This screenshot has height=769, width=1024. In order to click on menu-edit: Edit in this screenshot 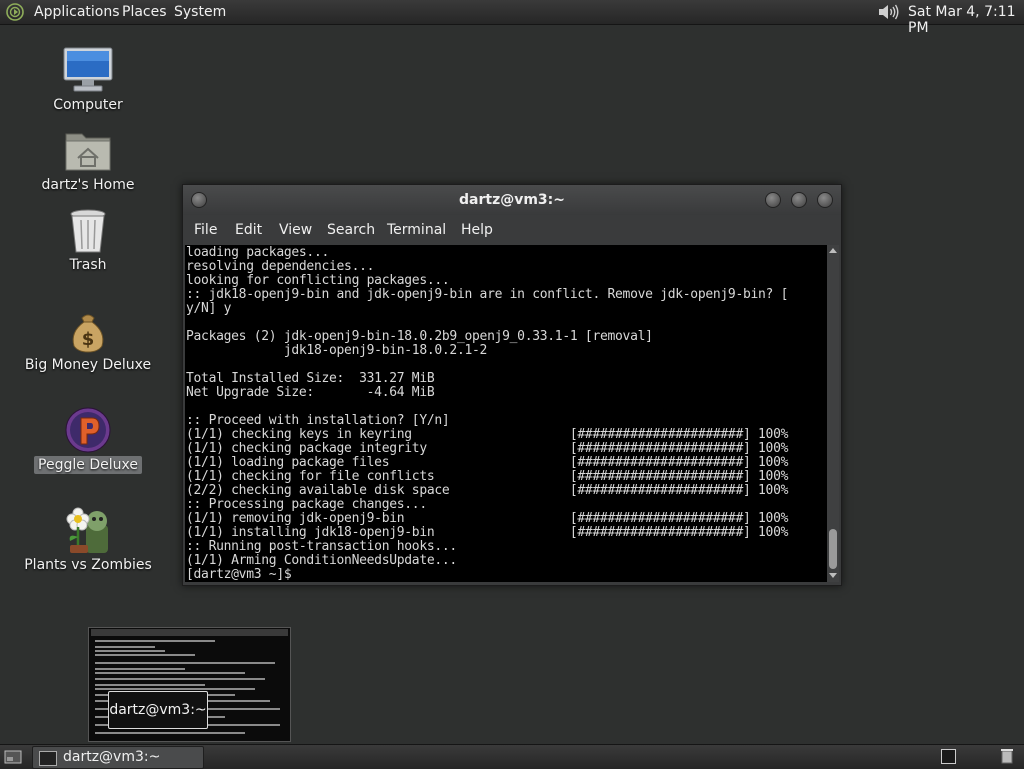, I will do `click(248, 230)`.